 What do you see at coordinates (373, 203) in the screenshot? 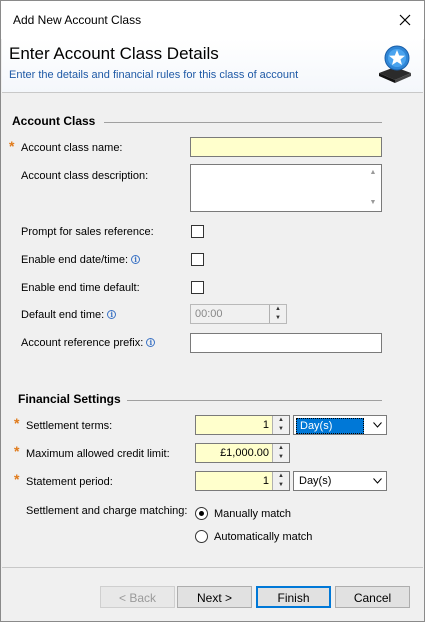
I see `scroll-down-icon: ▼` at bounding box center [373, 203].